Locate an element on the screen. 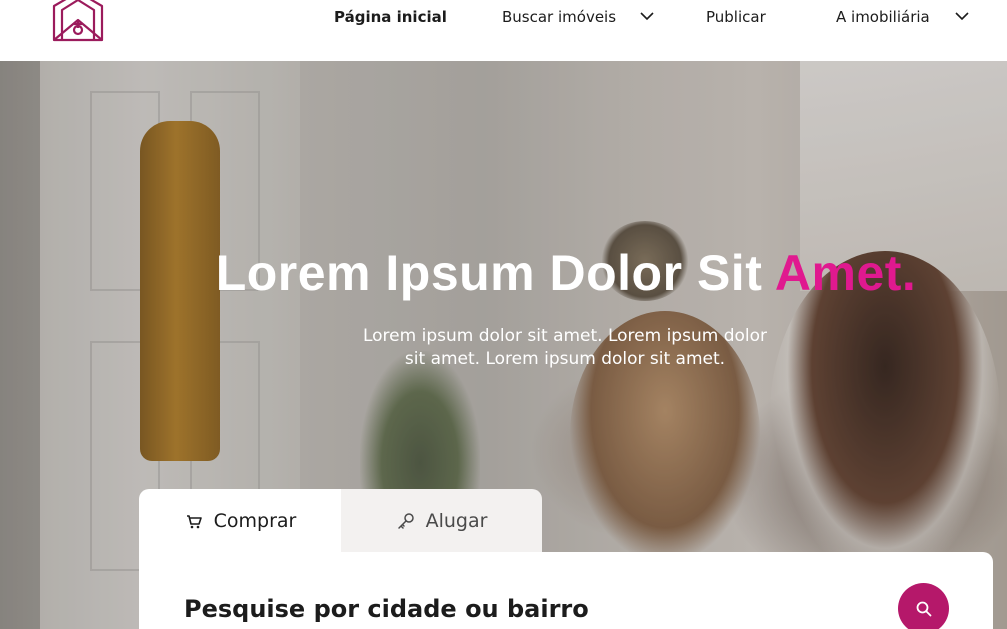 This screenshot has height=629, width=1007. cart-icon is located at coordinates (194, 521).